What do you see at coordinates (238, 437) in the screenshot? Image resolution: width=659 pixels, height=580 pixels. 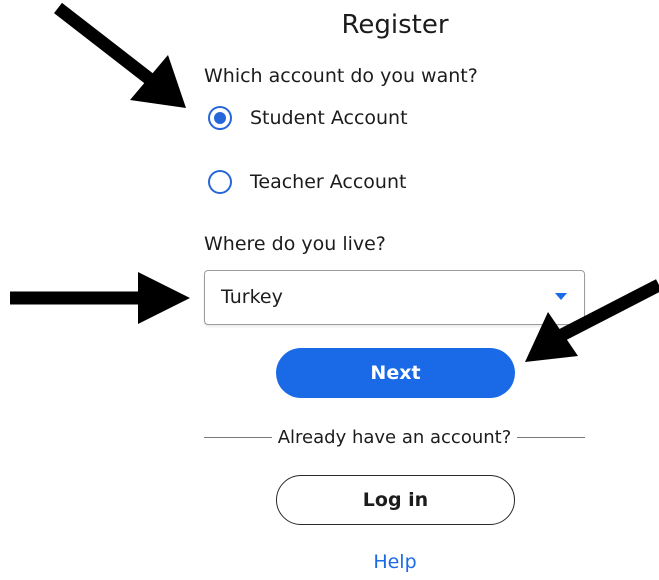 I see `divider-line-left` at bounding box center [238, 437].